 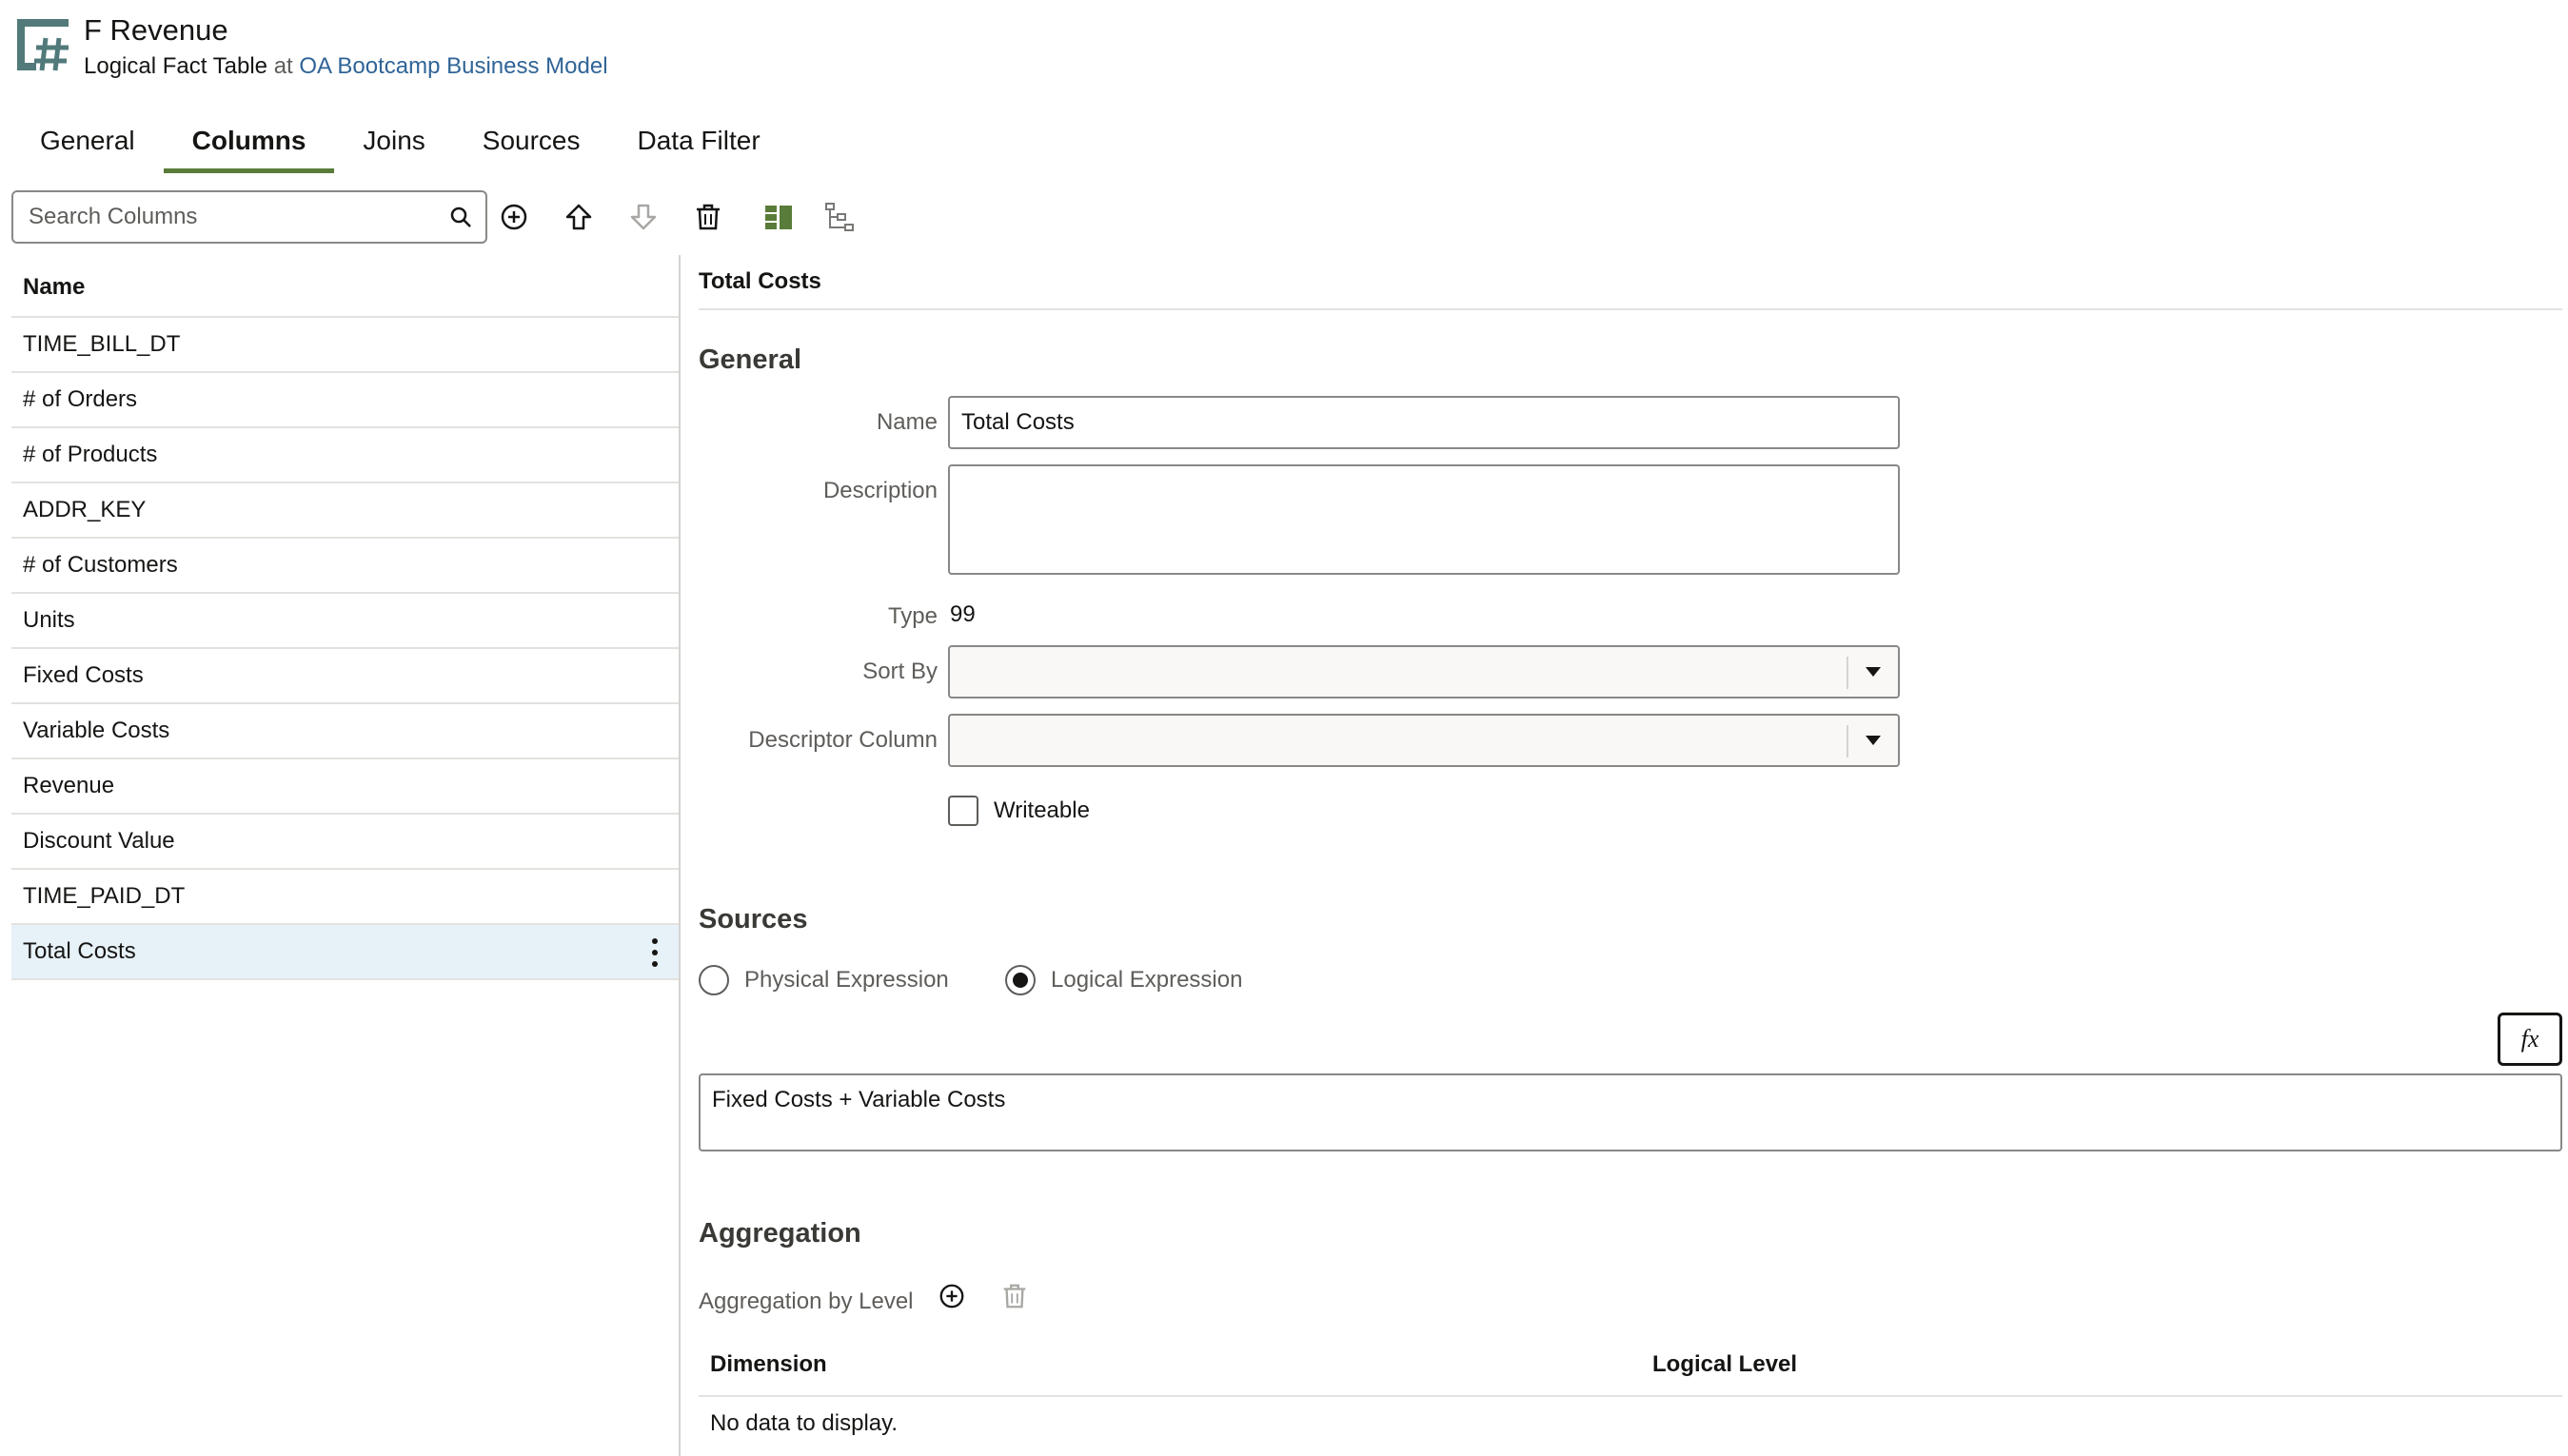 I want to click on name-label: Name, so click(x=907, y=422).